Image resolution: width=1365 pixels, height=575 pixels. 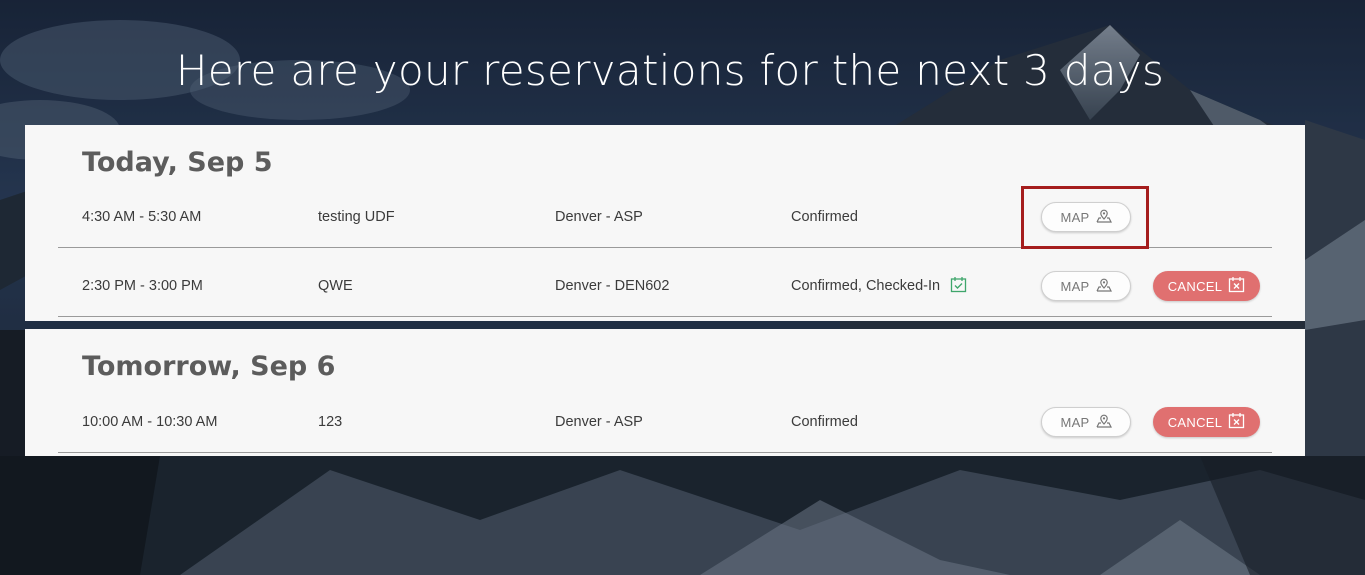 What do you see at coordinates (335, 286) in the screenshot?
I see `reservation-name: QWE` at bounding box center [335, 286].